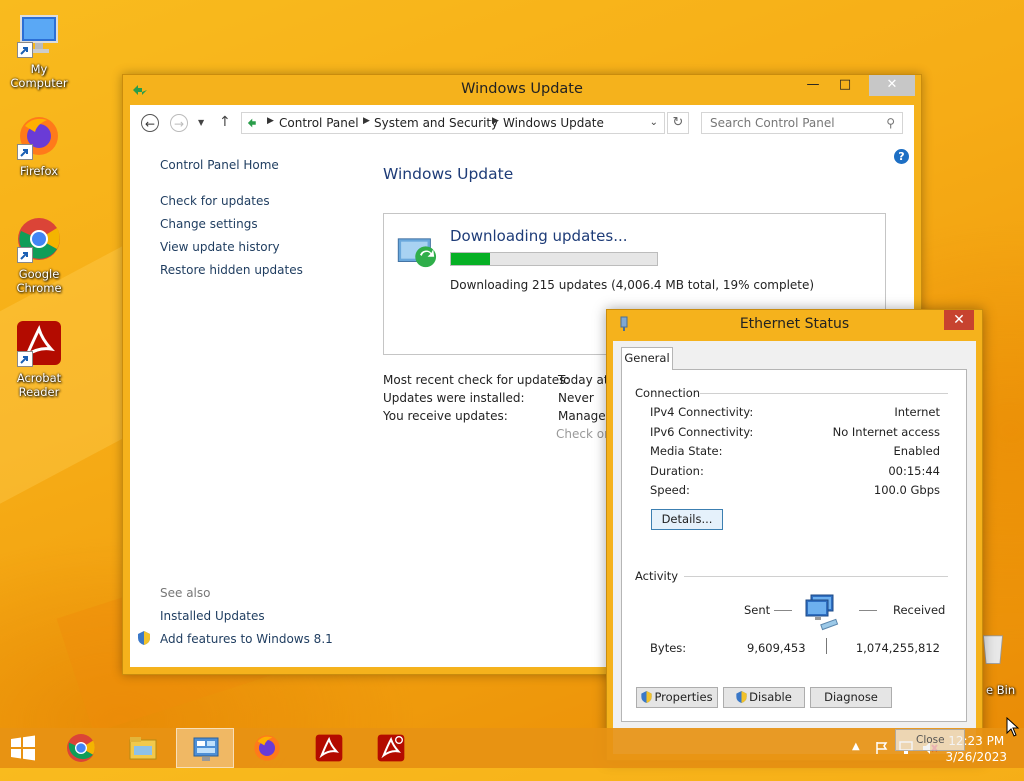 This screenshot has width=1024, height=781. I want to click on control-panel-home-link: Control Panel Home, so click(219, 165).